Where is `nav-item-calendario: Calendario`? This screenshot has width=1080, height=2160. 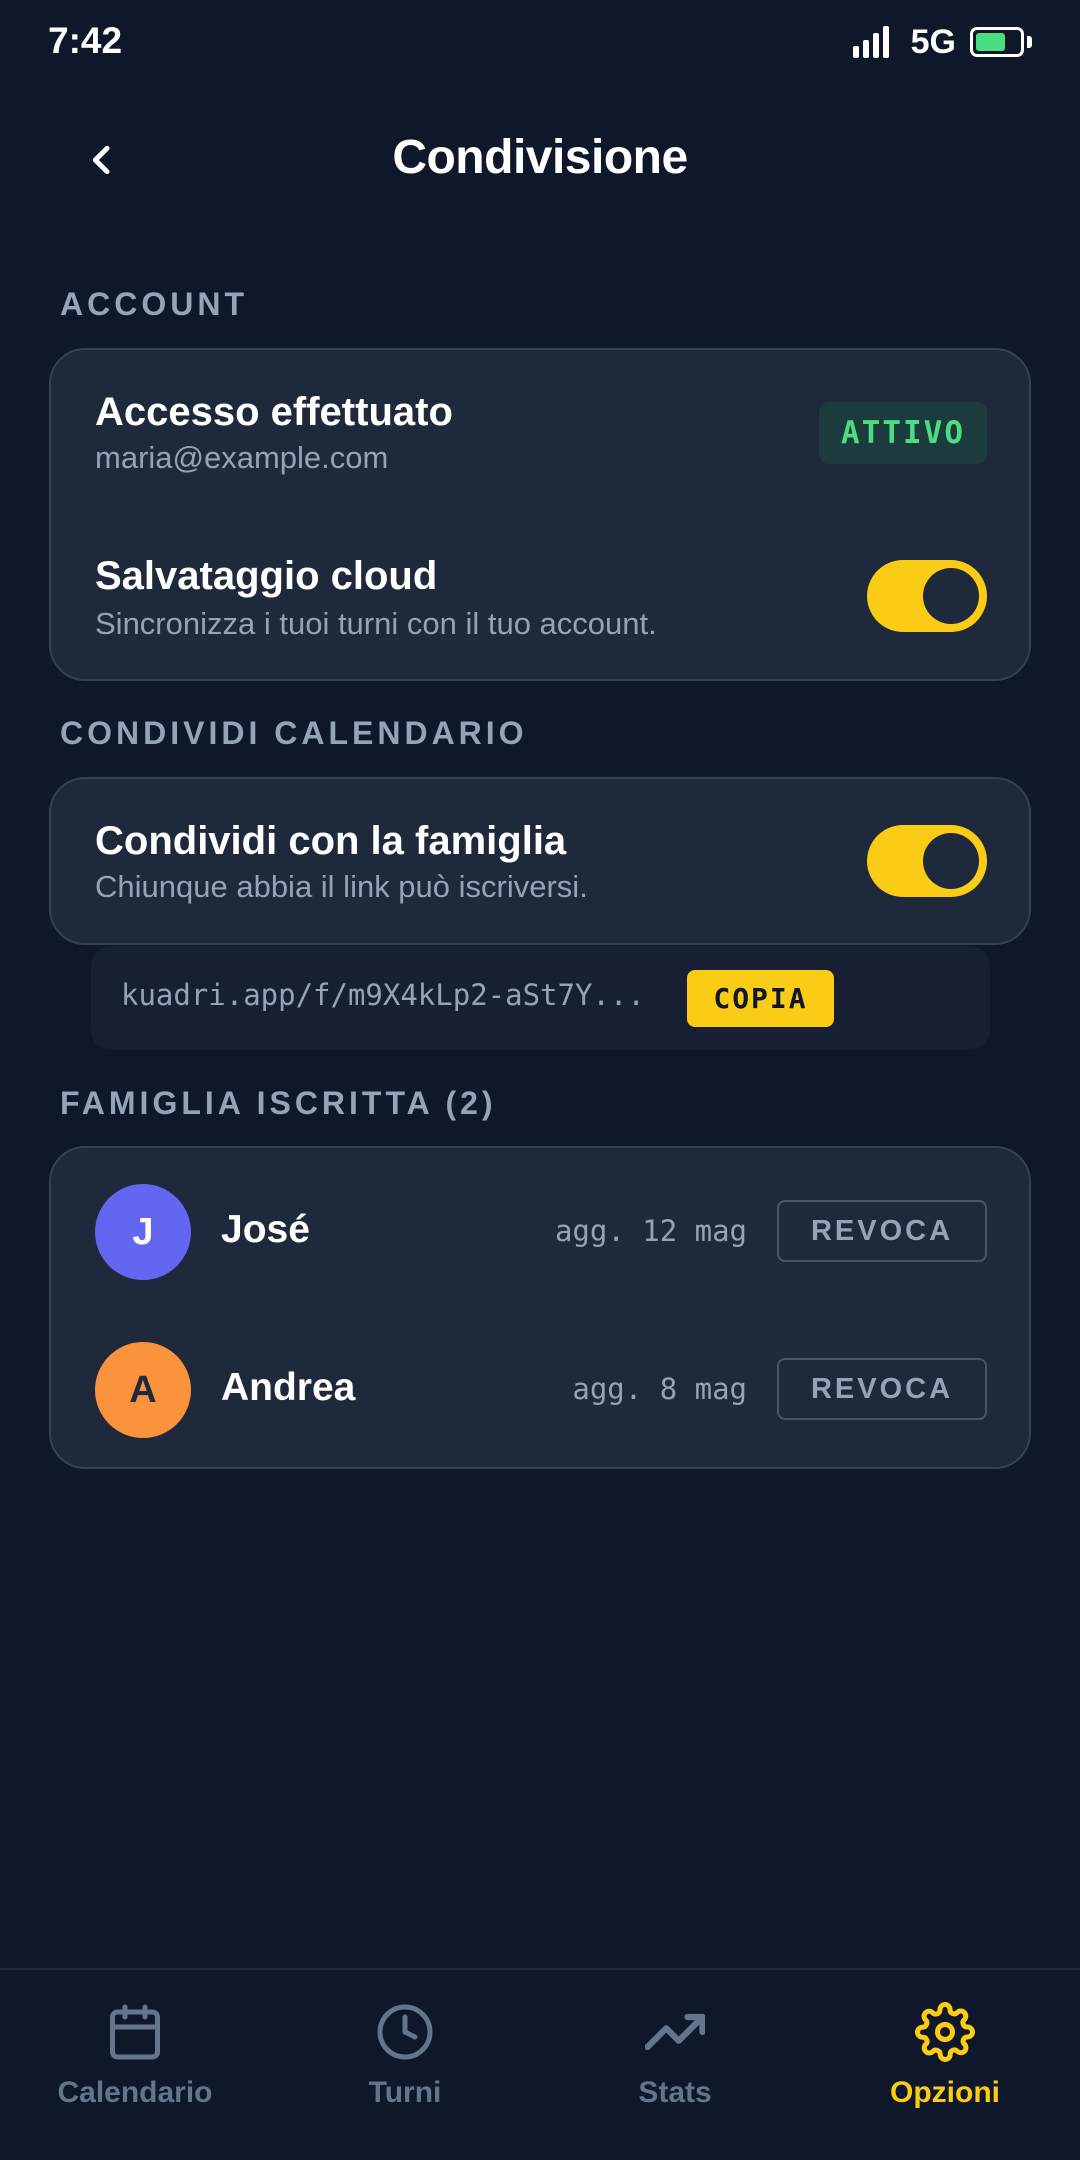 nav-item-calendario: Calendario is located at coordinates (135, 2065).